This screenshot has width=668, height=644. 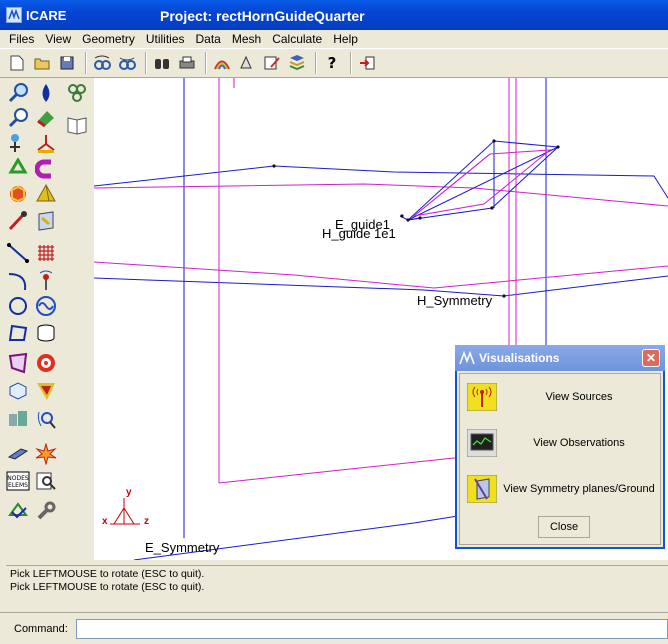 I want to click on command-label: Command:, so click(x=41, y=628).